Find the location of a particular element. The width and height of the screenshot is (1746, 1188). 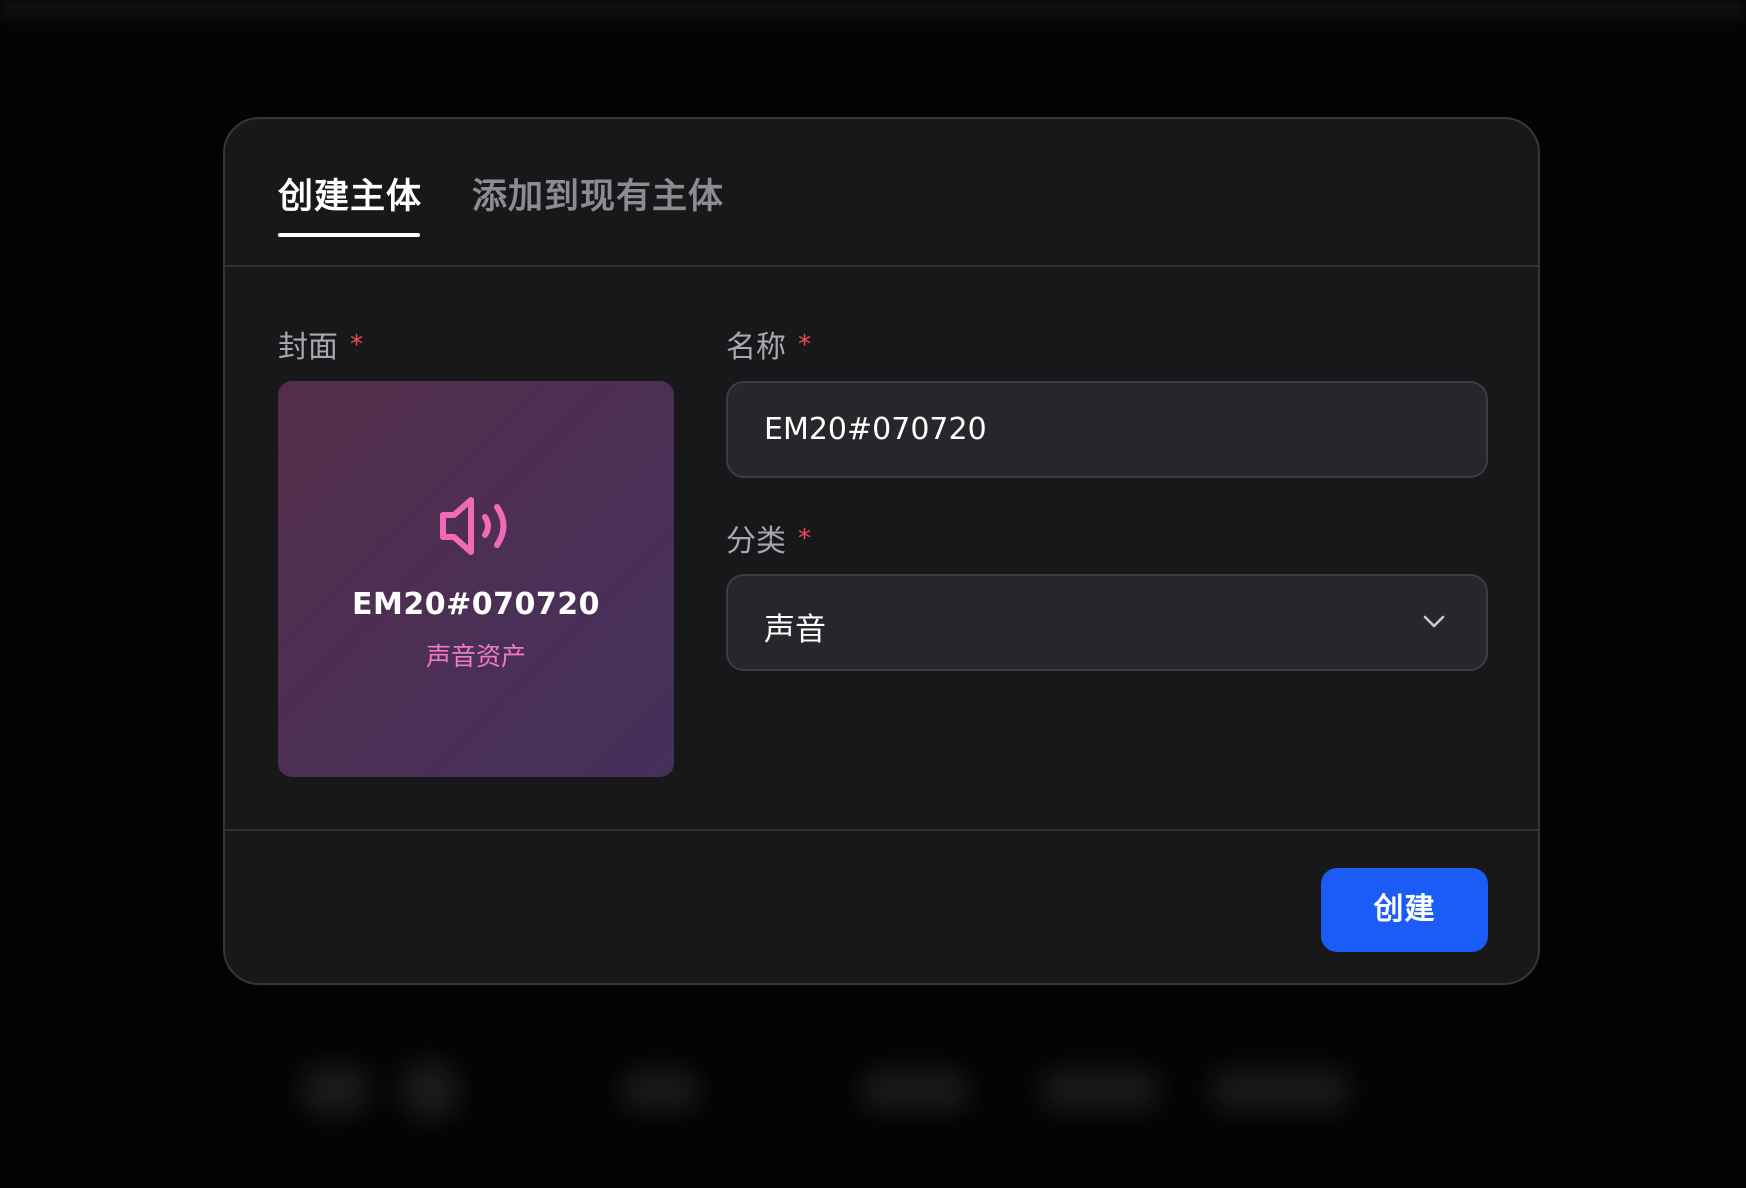

create-button: 创建 is located at coordinates (1404, 910).